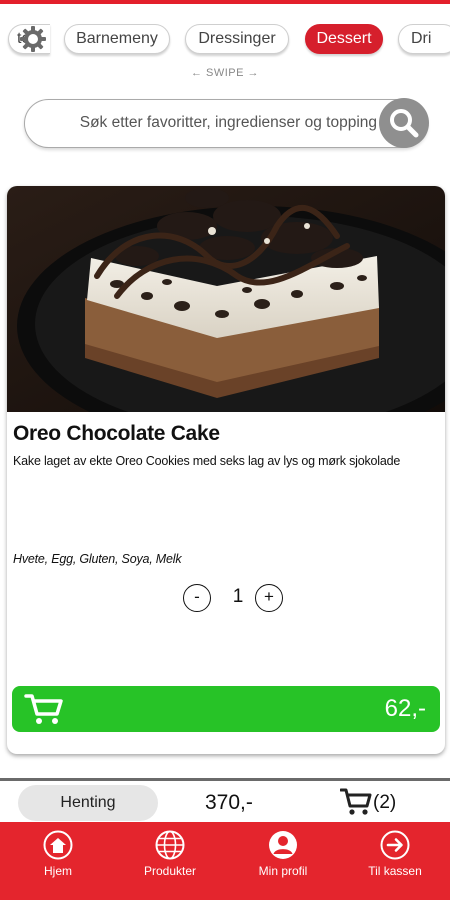 This screenshot has width=450, height=900. Describe the element at coordinates (170, 871) in the screenshot. I see `nav-products-label: Produkter` at that location.